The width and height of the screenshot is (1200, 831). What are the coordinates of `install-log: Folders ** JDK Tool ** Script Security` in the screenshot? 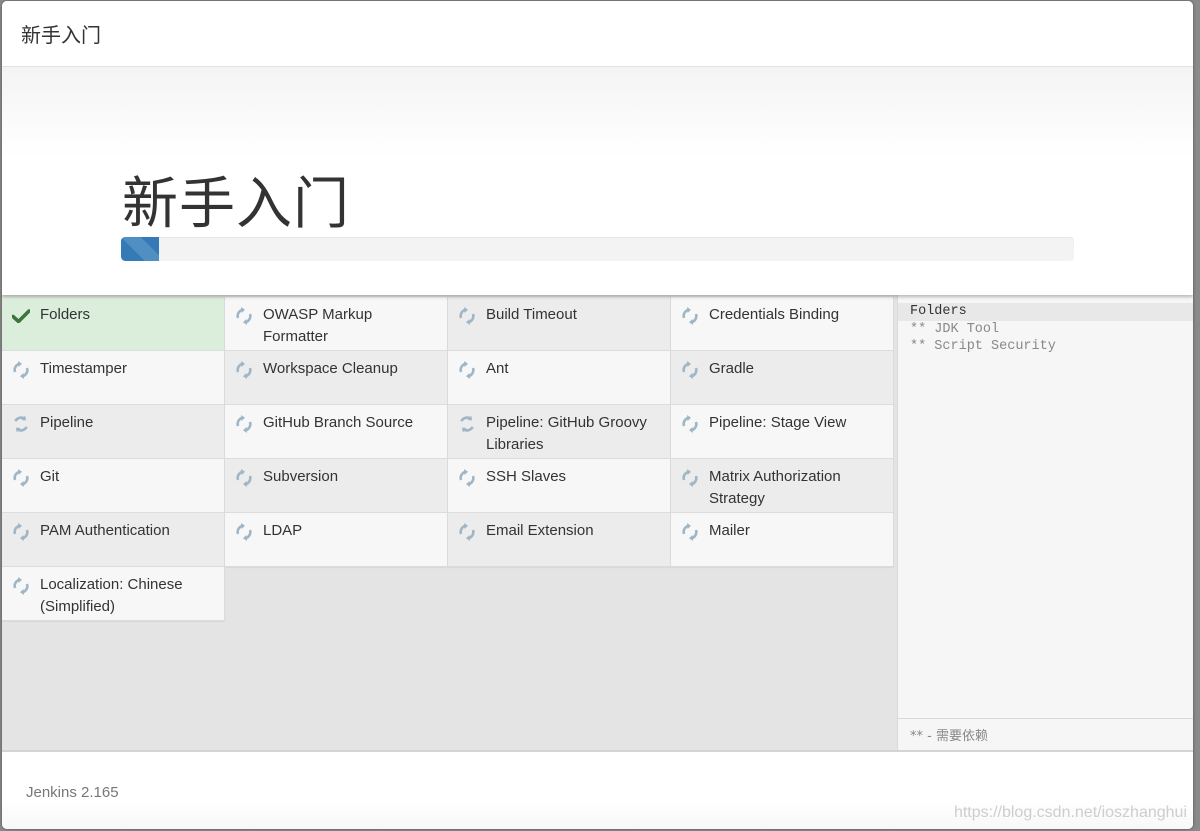 It's located at (1045, 325).